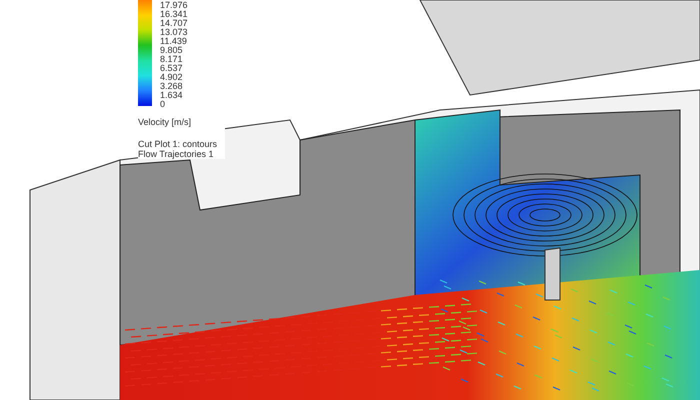 Image resolution: width=700 pixels, height=400 pixels. I want to click on scale-tick-label: 11.439, so click(174, 41).